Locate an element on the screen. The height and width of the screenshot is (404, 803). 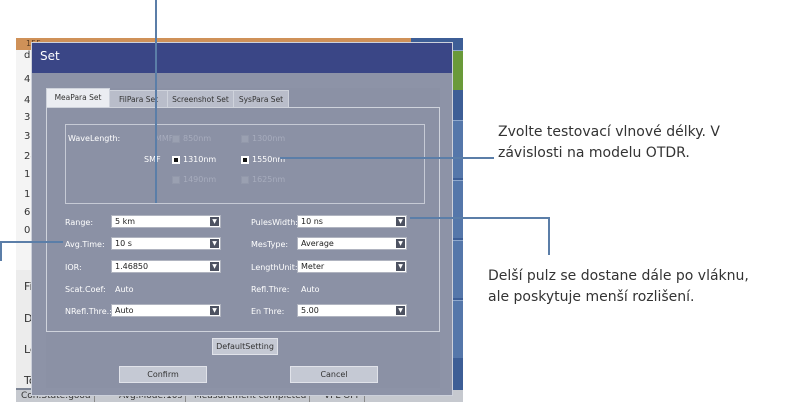
checkbox-1550nm is located at coordinates (245, 160).